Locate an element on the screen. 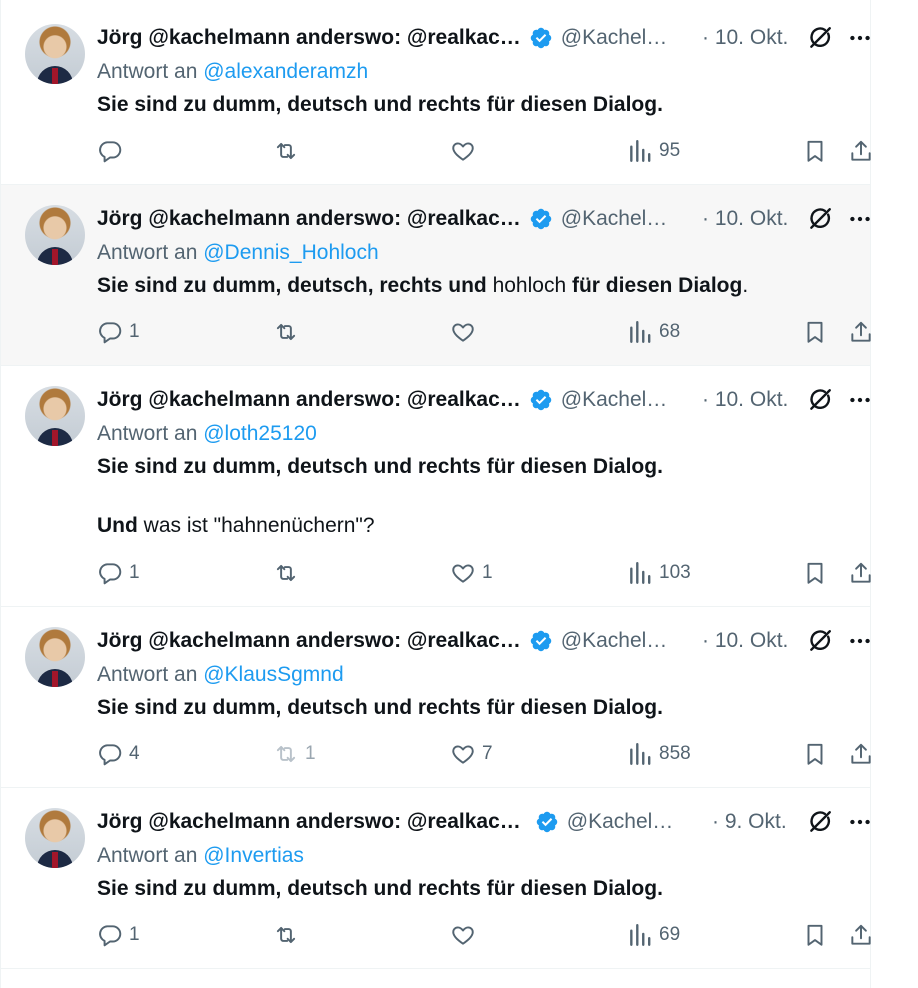 Image resolution: width=918 pixels, height=988 pixels. tweet-actions: 1 68 is located at coordinates (492, 334).